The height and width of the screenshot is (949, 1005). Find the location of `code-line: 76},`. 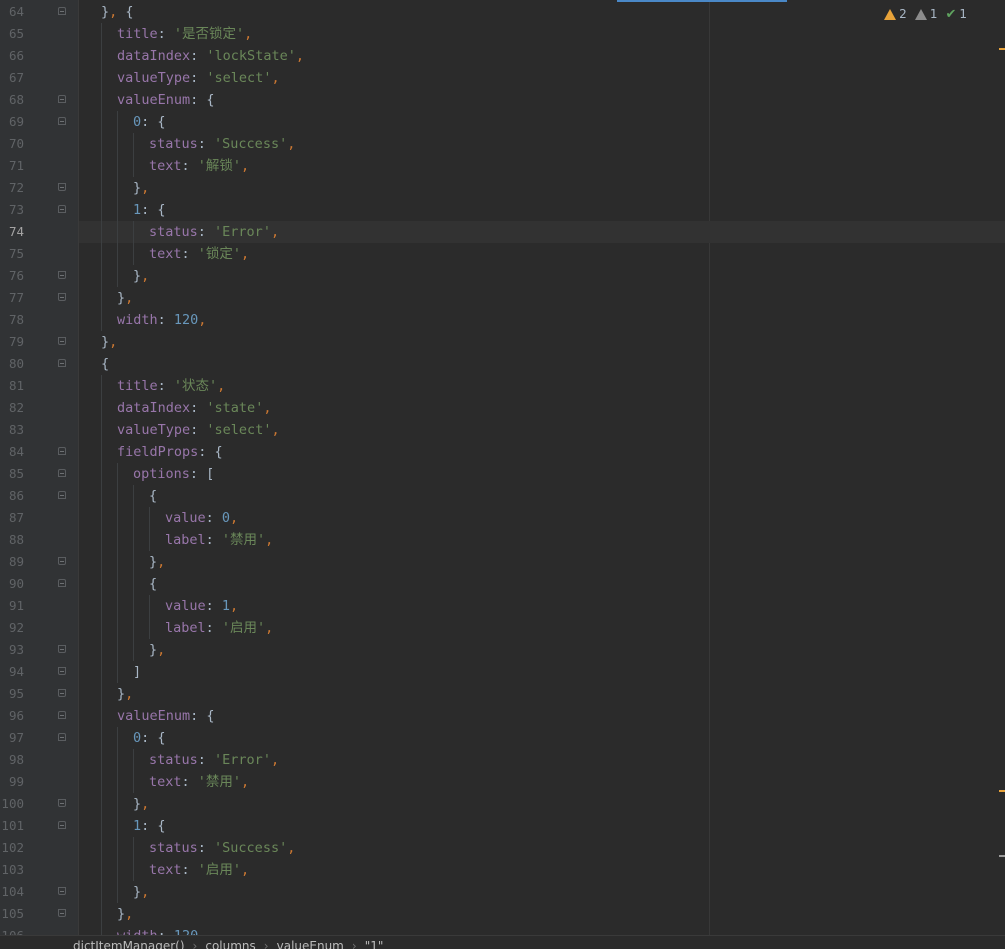

code-line: 76}, is located at coordinates (502, 276).